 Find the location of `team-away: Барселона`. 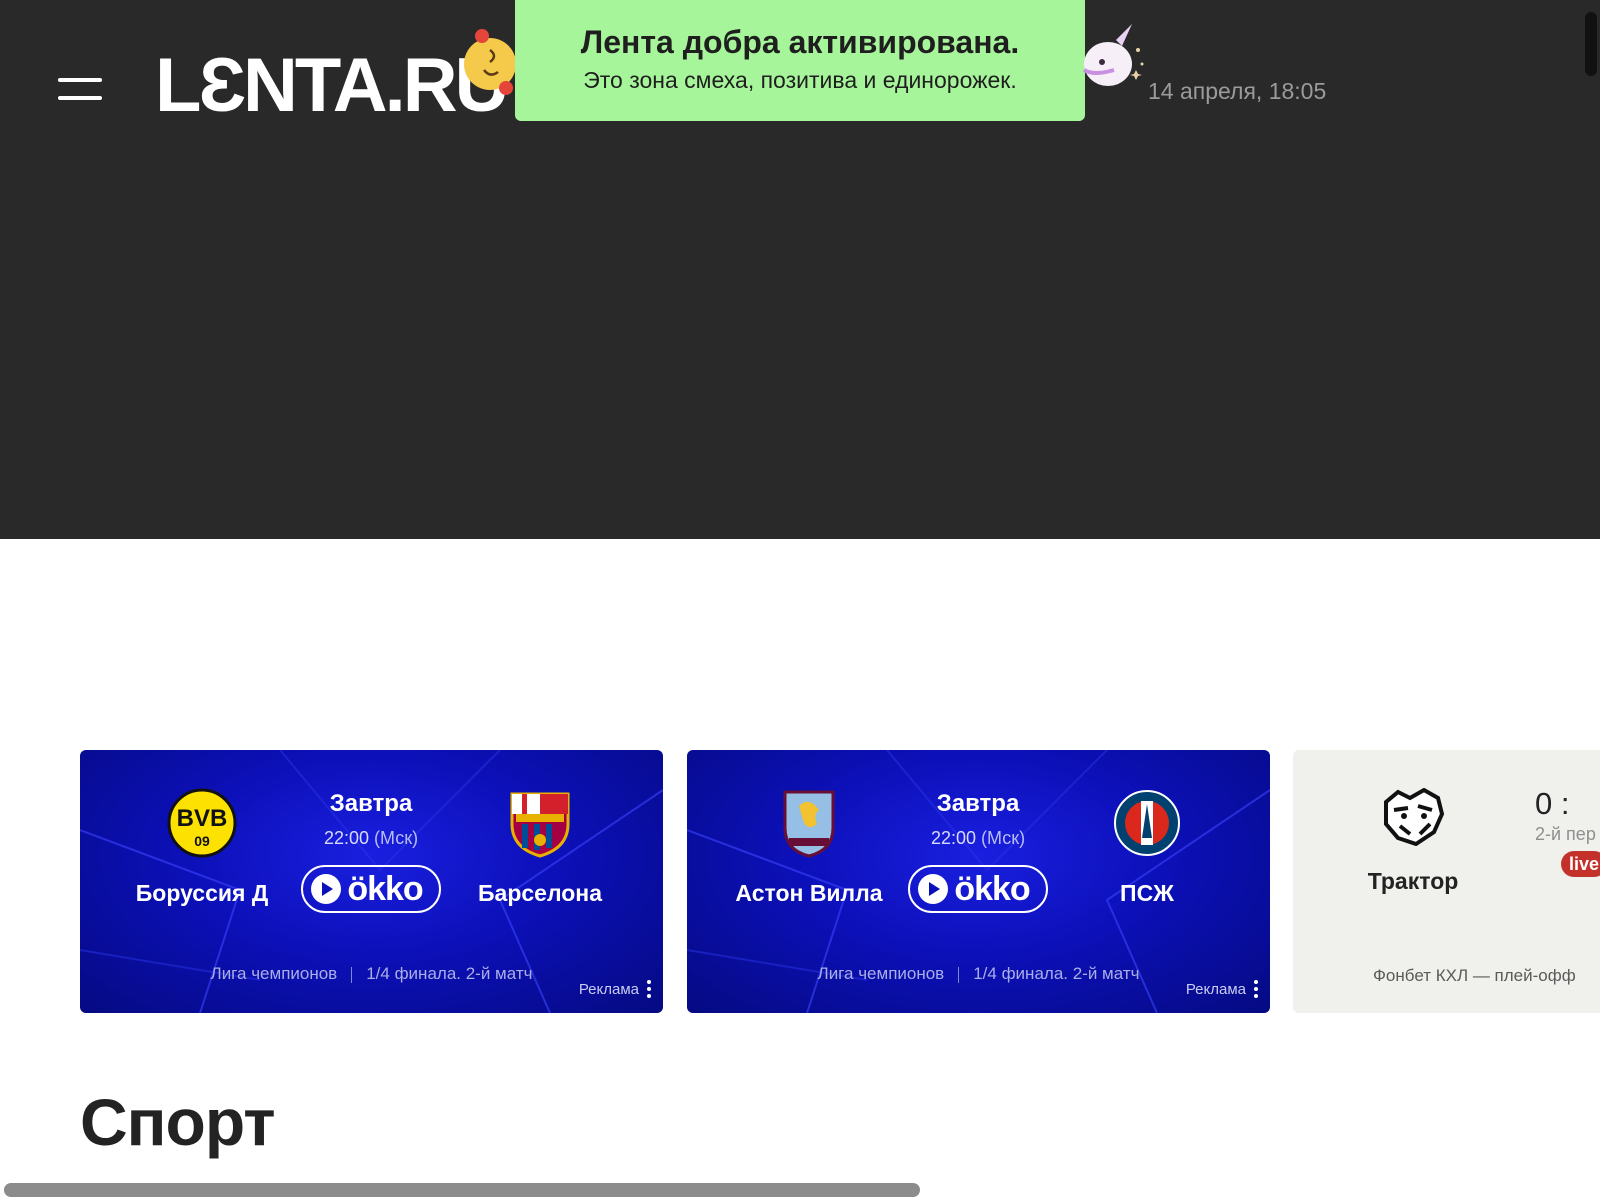

team-away: Барселона is located at coordinates (540, 847).